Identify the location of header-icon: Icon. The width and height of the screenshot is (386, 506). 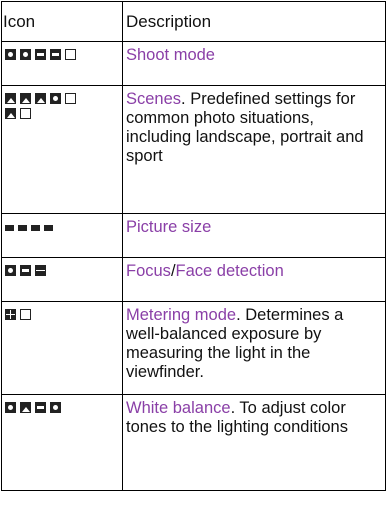
(62, 21).